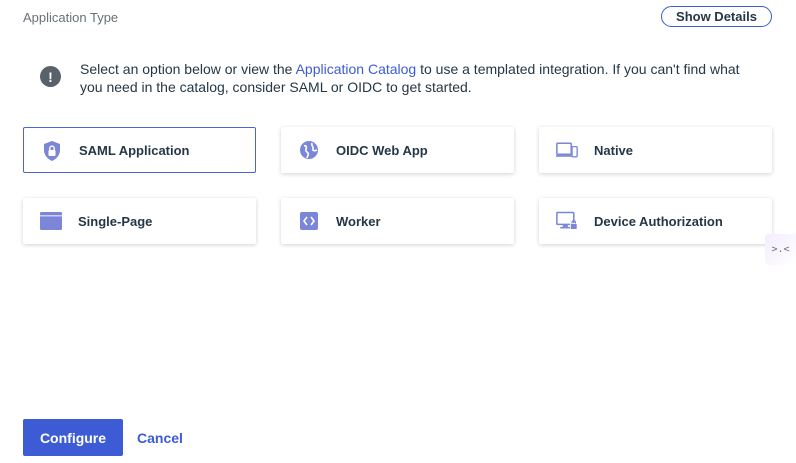 The height and width of the screenshot is (463, 796). Describe the element at coordinates (309, 221) in the screenshot. I see `code-icon` at that location.